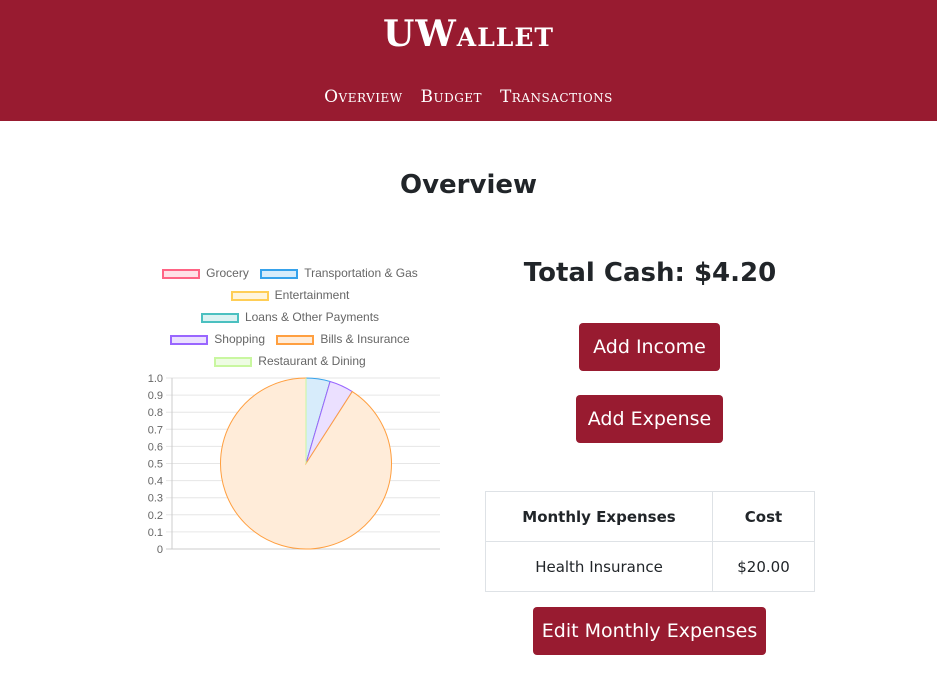  I want to click on y-tick-label: 0.2, so click(155, 516).